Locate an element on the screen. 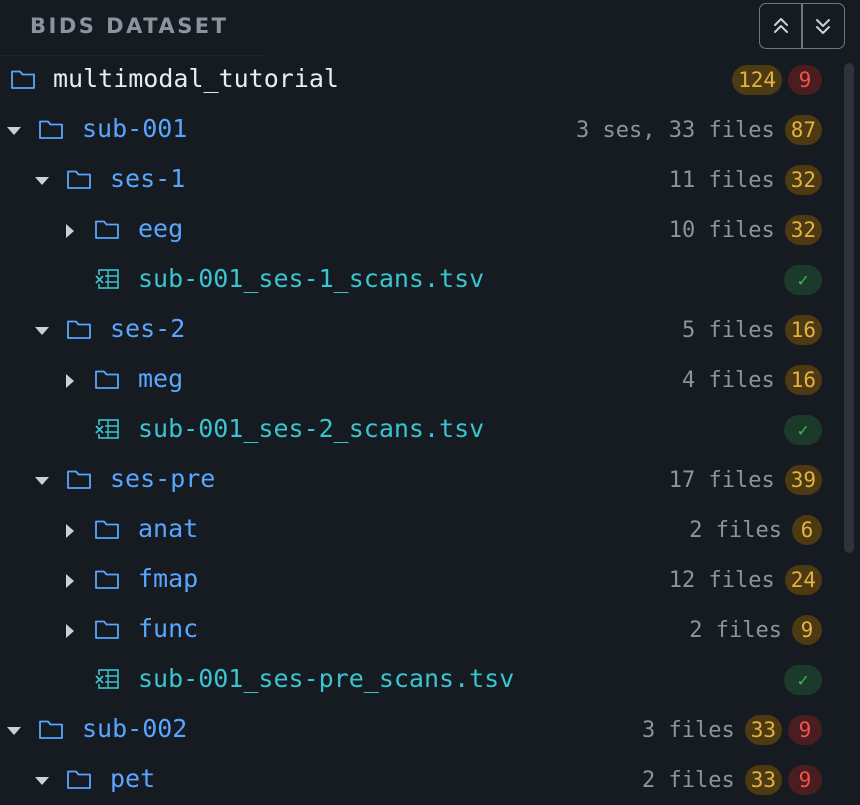 Image resolution: width=860 pixels, height=805 pixels. tree-row-label: pet is located at coordinates (133, 778).